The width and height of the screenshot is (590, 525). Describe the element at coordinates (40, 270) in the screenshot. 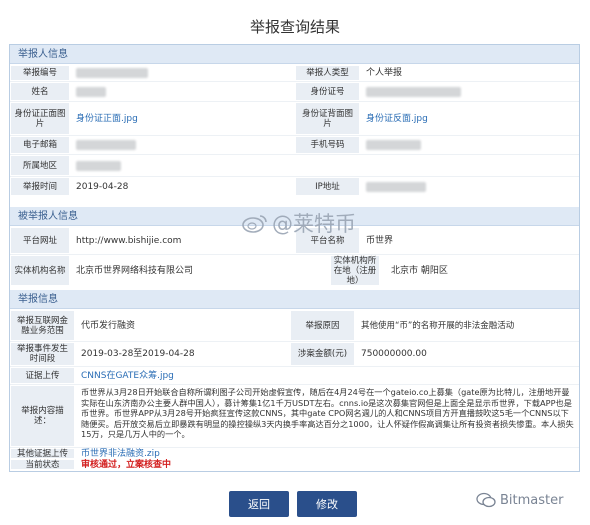

I see `entity-label: 实体机构名称` at that location.